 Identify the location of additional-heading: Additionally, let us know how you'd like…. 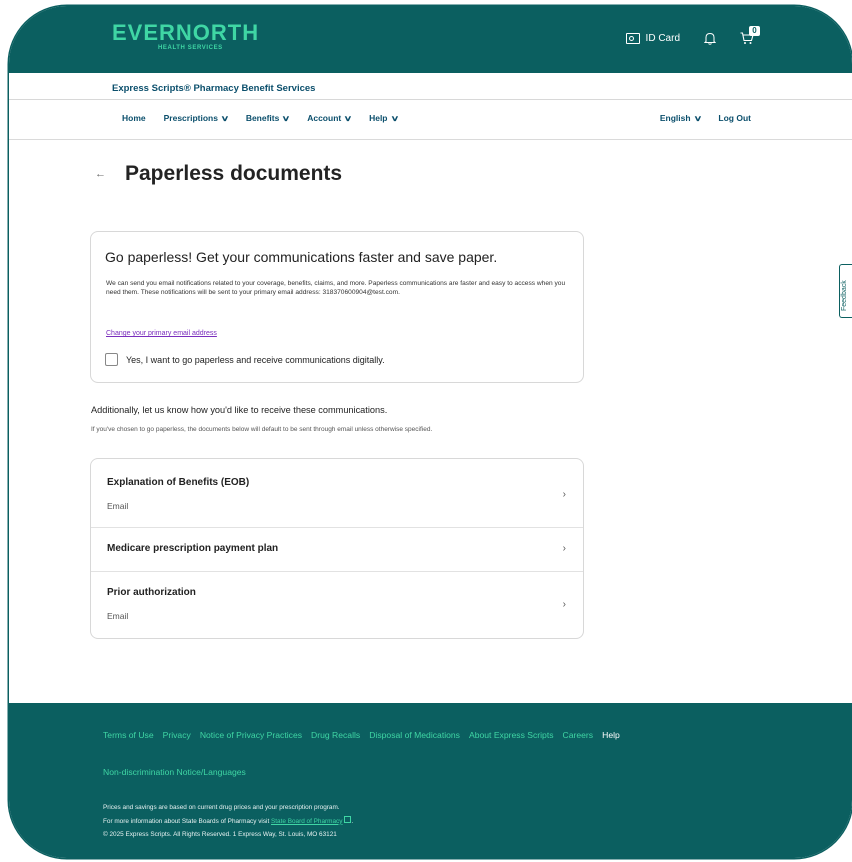
(239, 410).